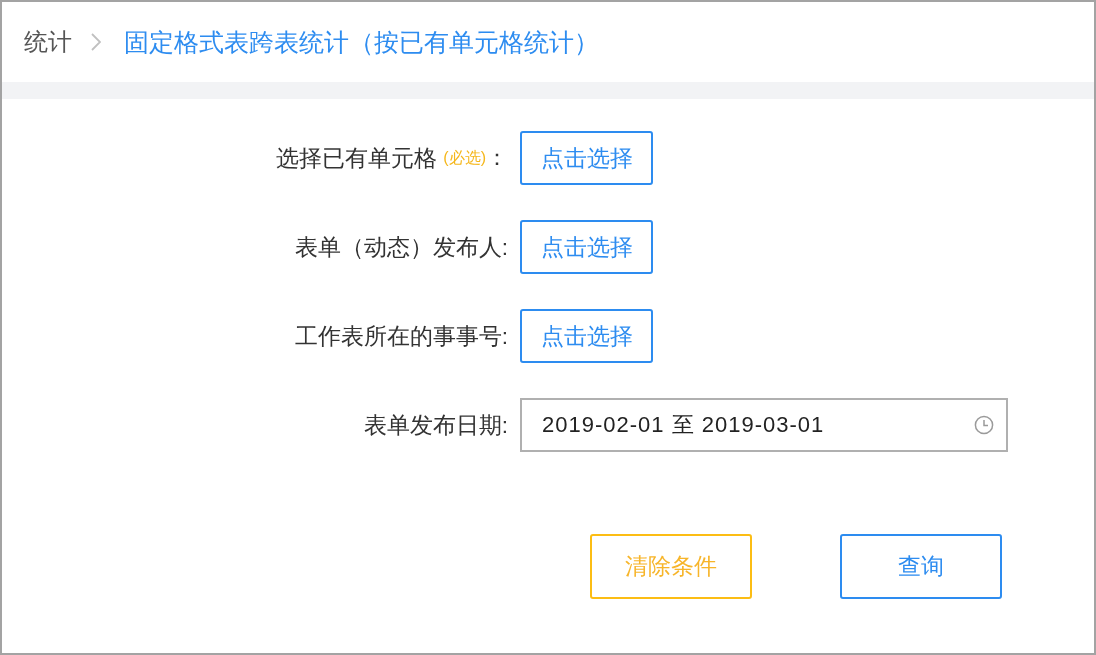  I want to click on field-label: 工作表所在的事事号:, so click(401, 336).